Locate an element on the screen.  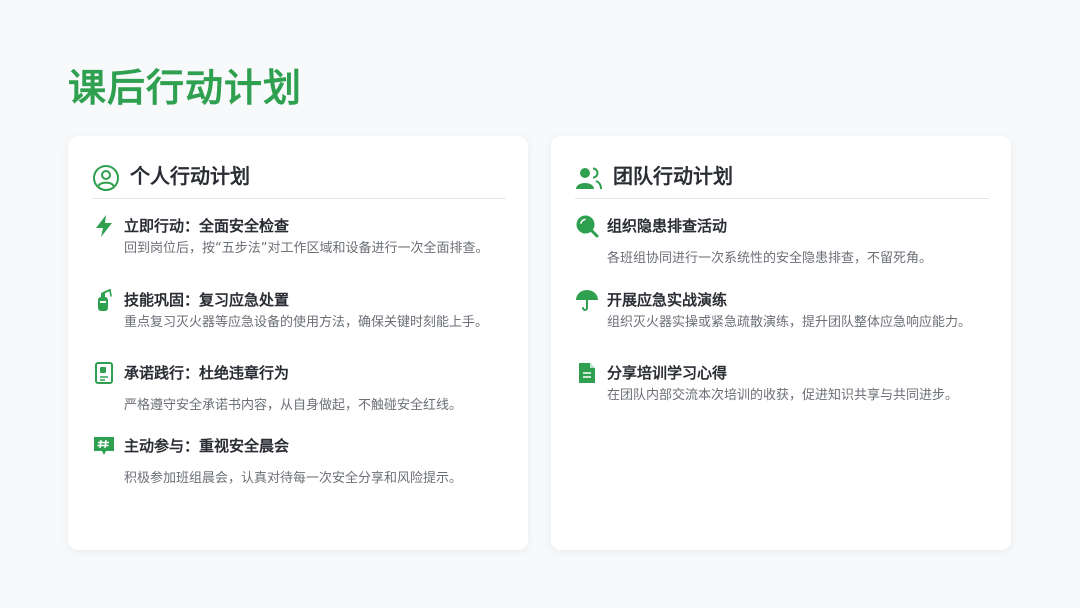
personal-plan-header: 个人行动计划 is located at coordinates (299, 178).